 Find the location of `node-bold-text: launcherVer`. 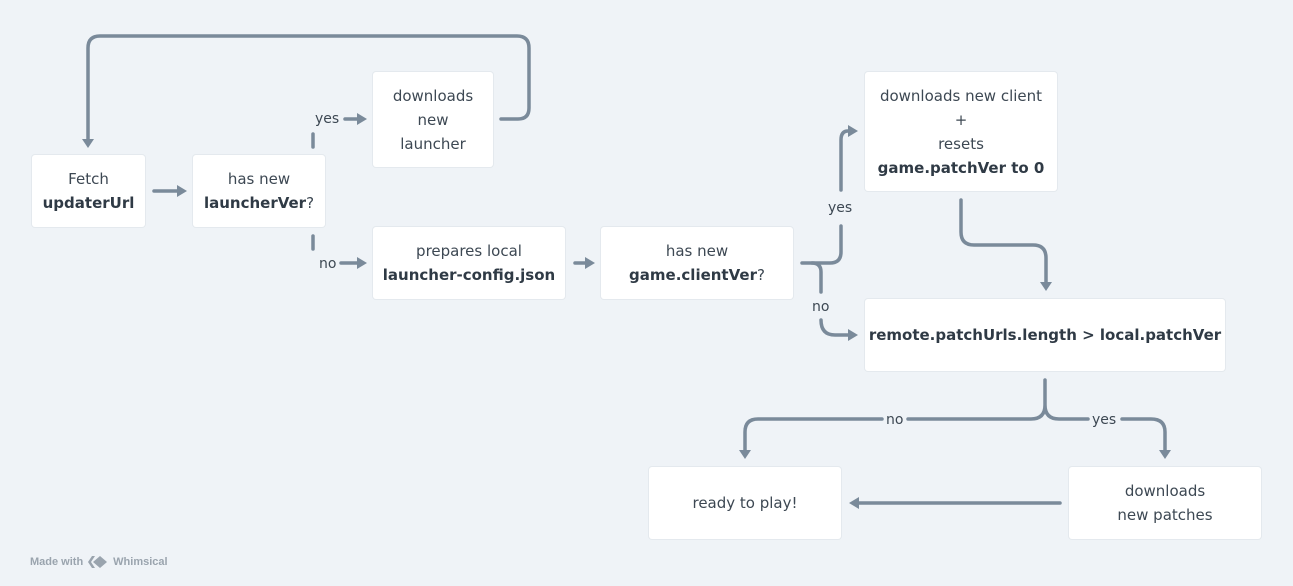

node-bold-text: launcherVer is located at coordinates (255, 203).